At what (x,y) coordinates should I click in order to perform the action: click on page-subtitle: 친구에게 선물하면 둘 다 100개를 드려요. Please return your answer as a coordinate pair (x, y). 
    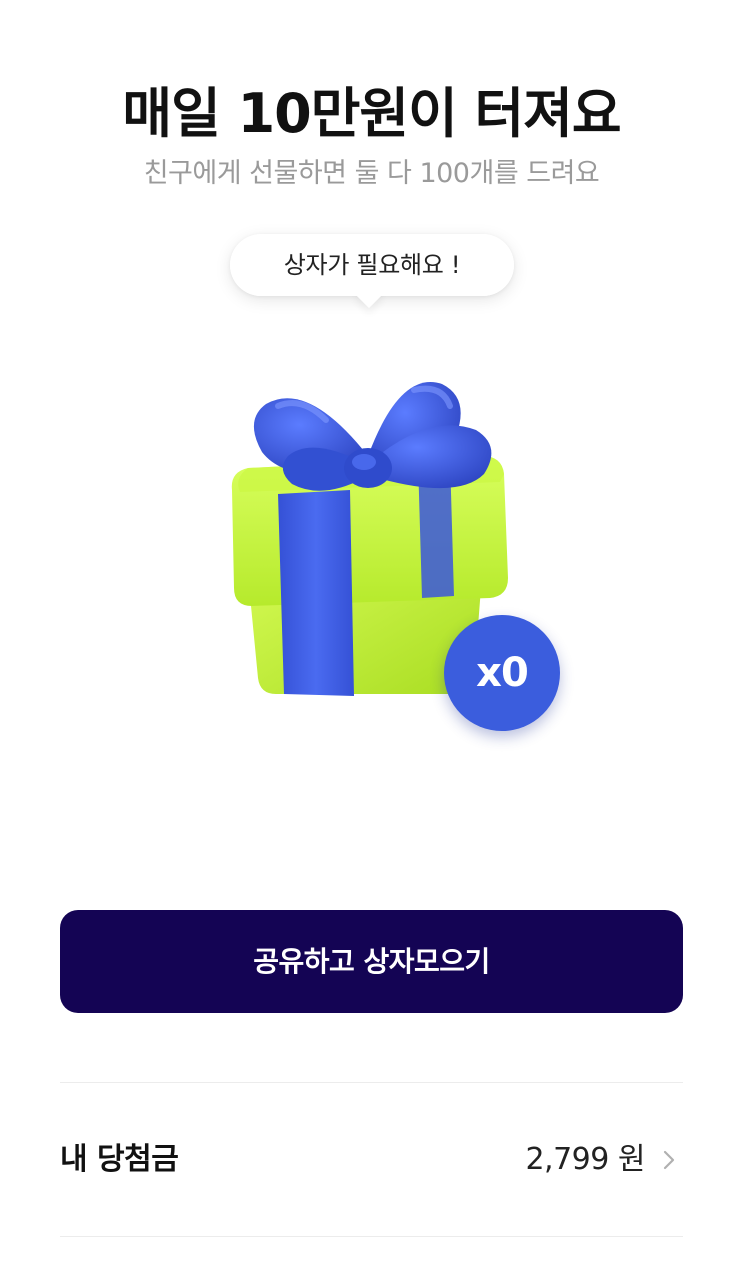
    Looking at the image, I should click on (371, 173).